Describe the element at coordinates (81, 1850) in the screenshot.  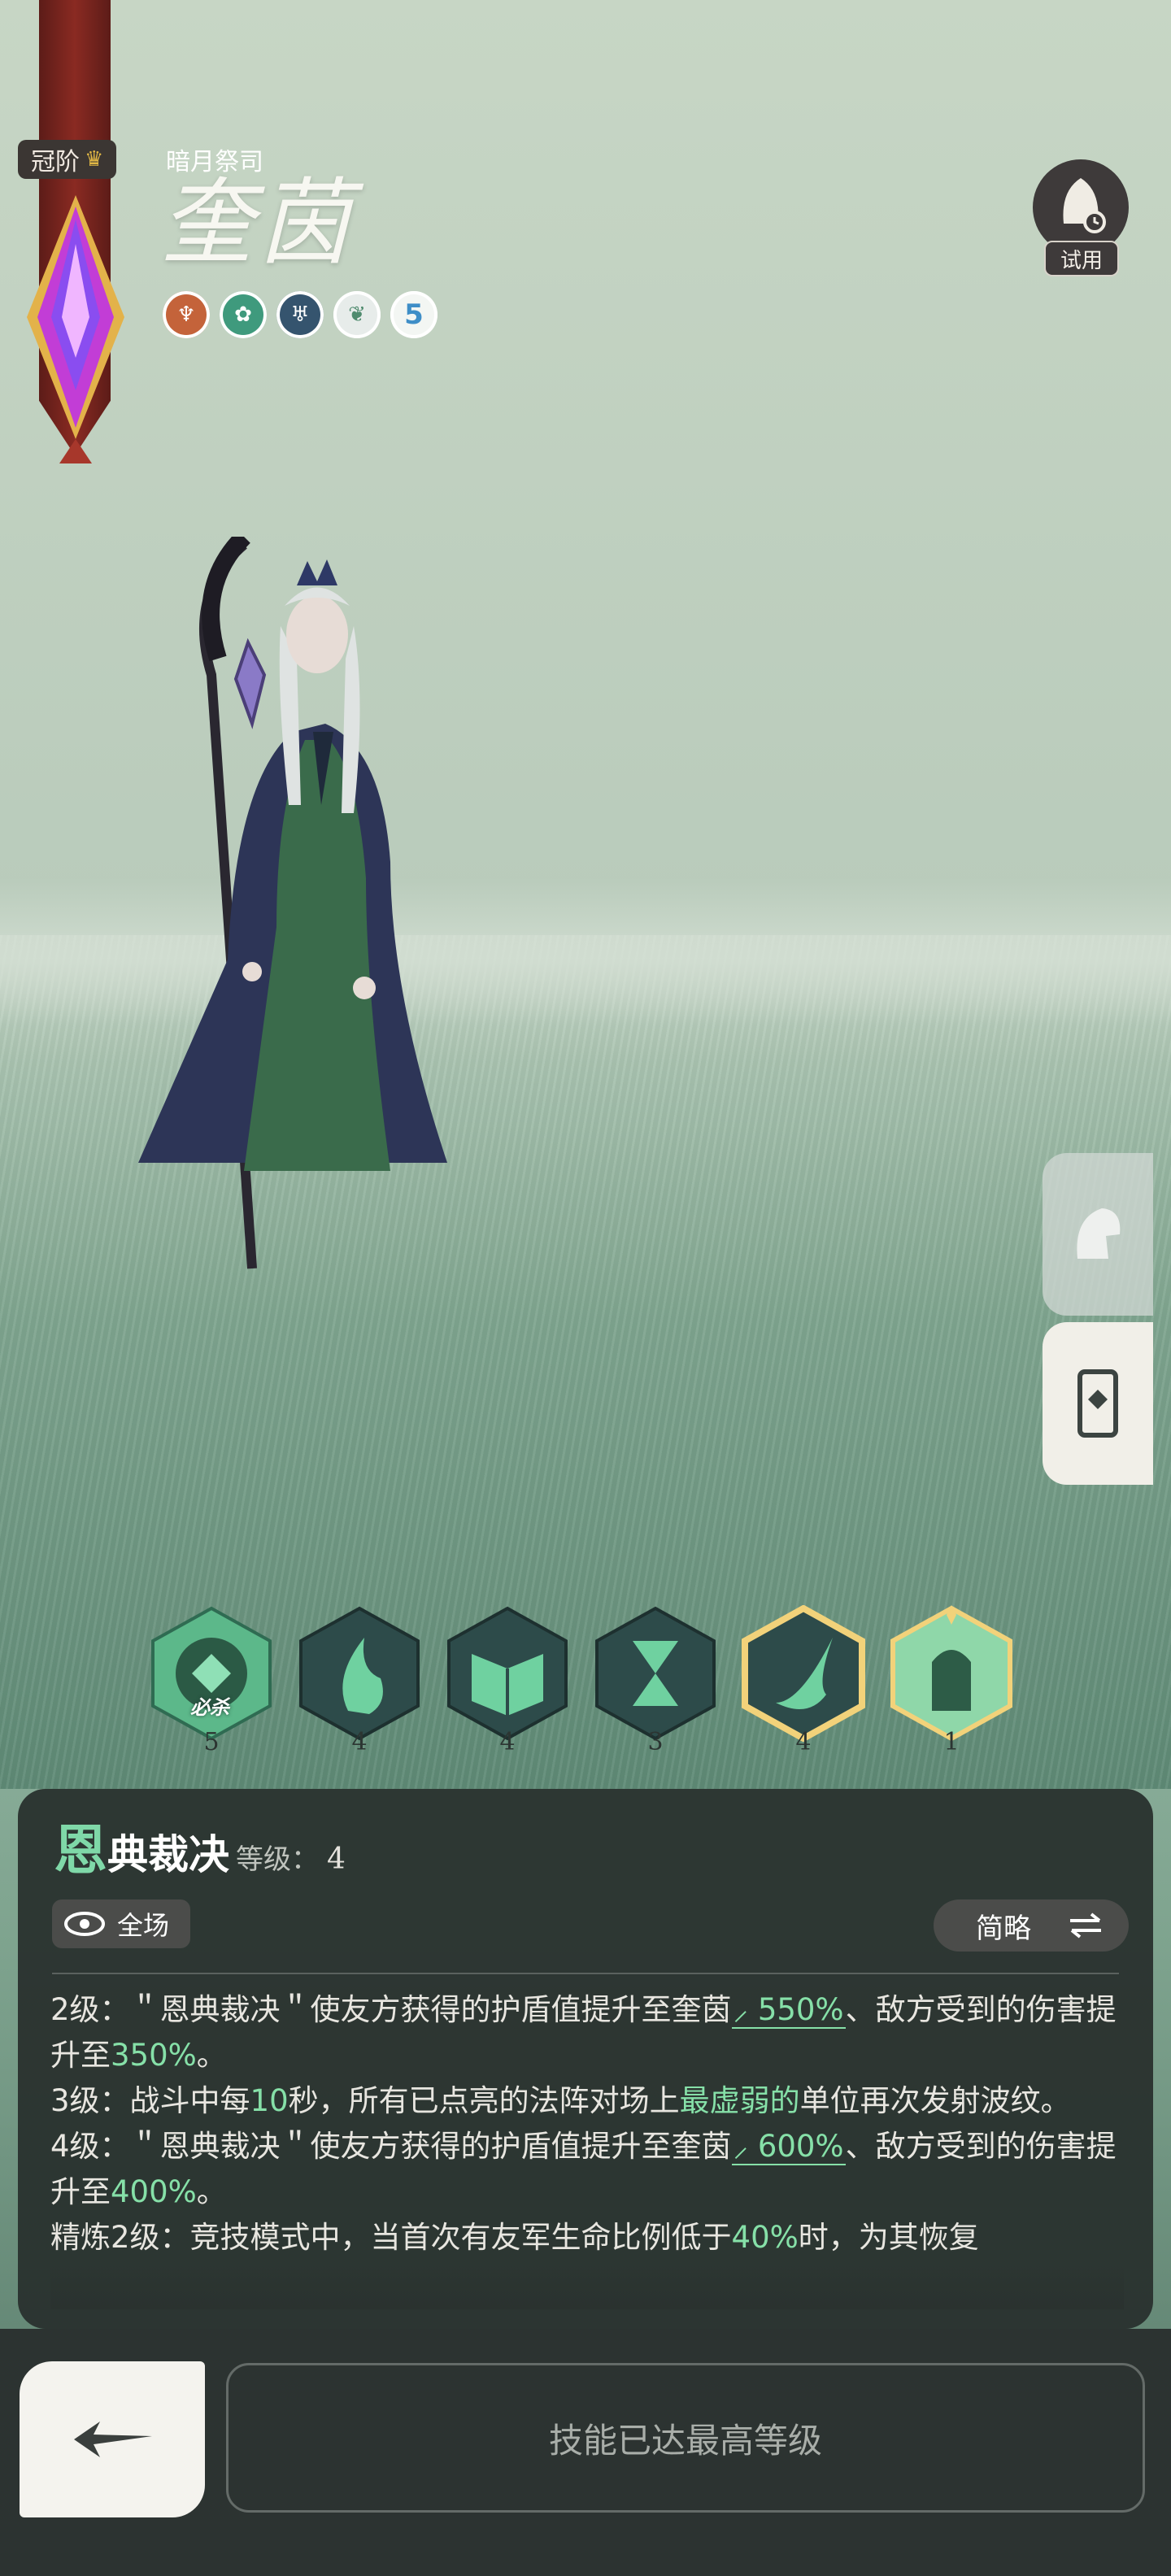
I see `skill-title-first: 恩` at that location.